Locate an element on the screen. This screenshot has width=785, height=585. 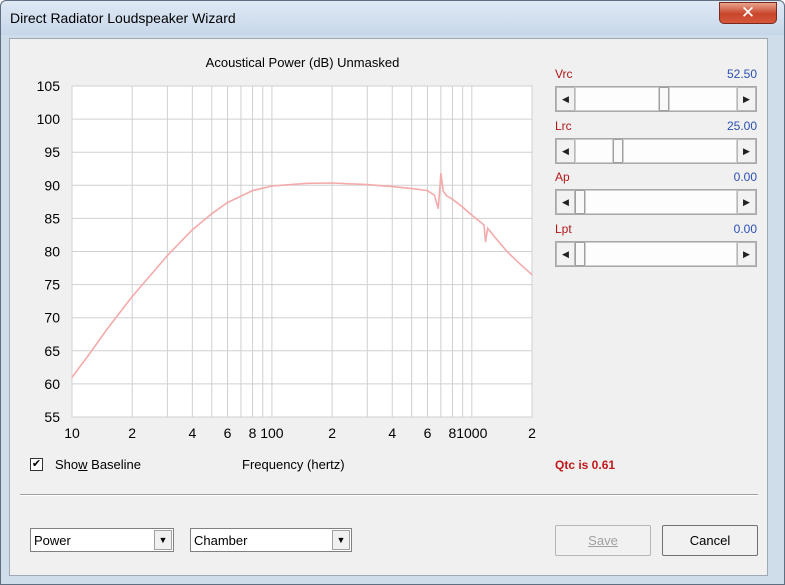
cancel-button-label: Cancel is located at coordinates (710, 540).